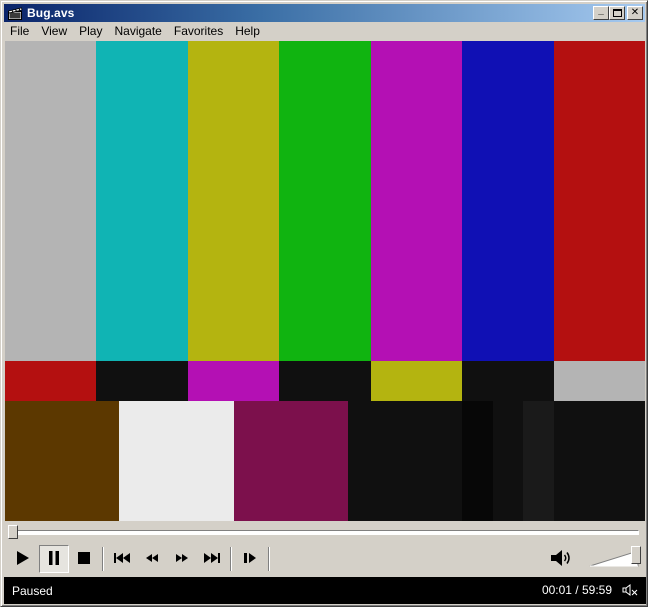  I want to click on previous-button, so click(122, 559).